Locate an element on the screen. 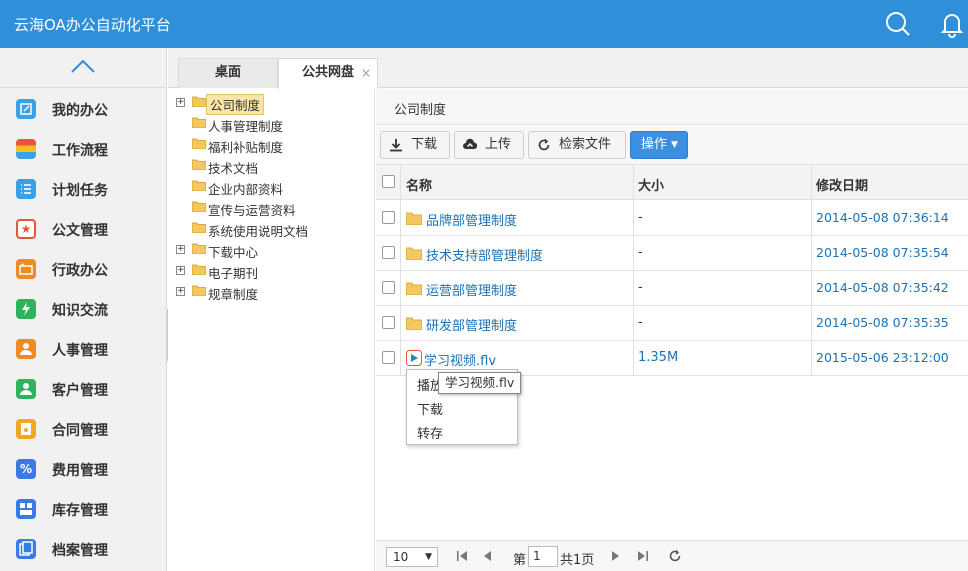  upload-button: 上传 is located at coordinates (489, 145).